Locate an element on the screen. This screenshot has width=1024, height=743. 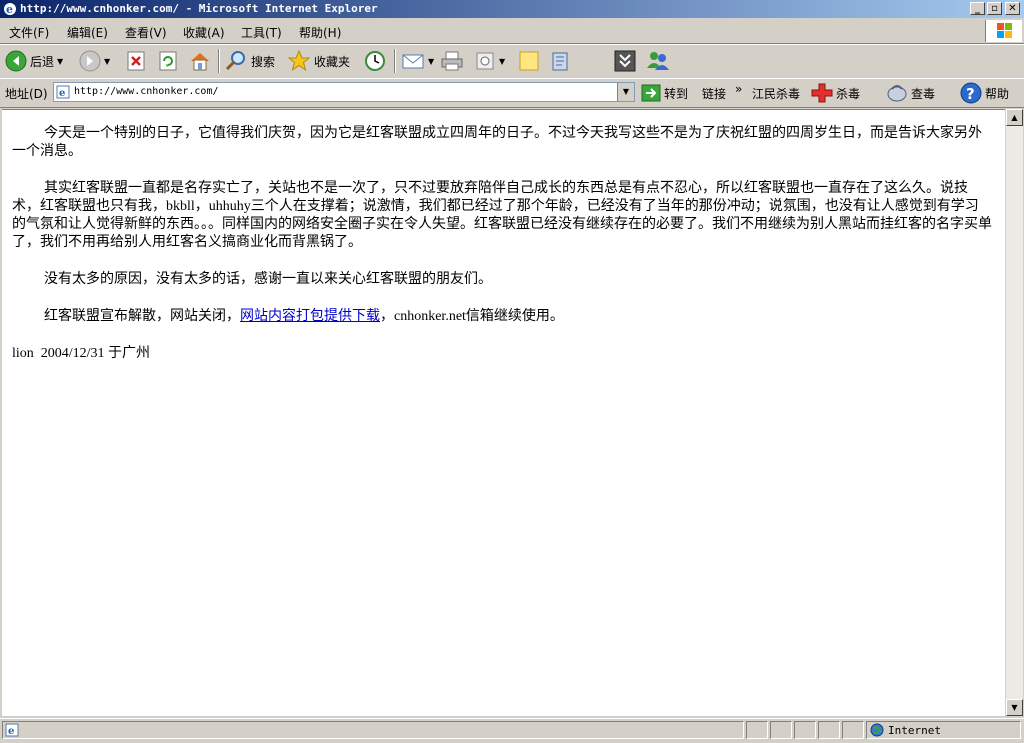
favorites-button: 收藏夹 is located at coordinates (318, 61).